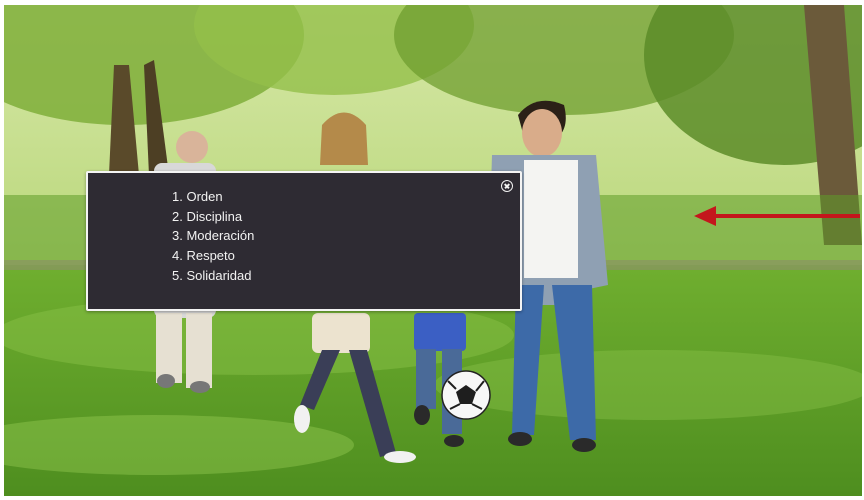  What do you see at coordinates (207, 216) in the screenshot?
I see `list-item: 2. Disciplina` at bounding box center [207, 216].